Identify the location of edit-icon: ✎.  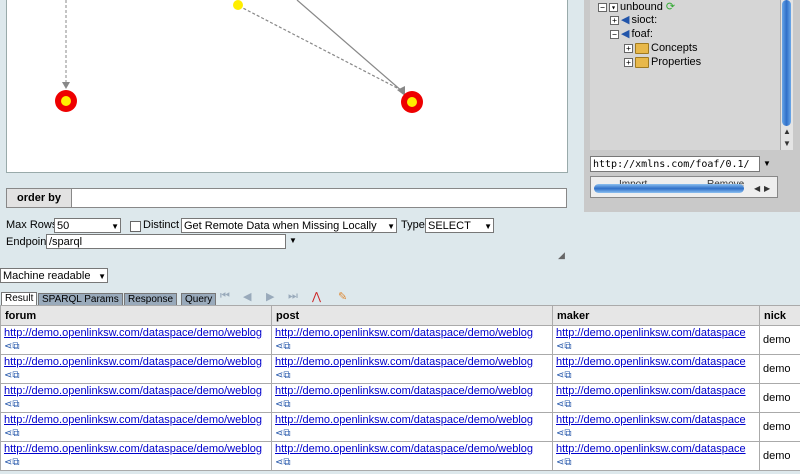
(342, 296).